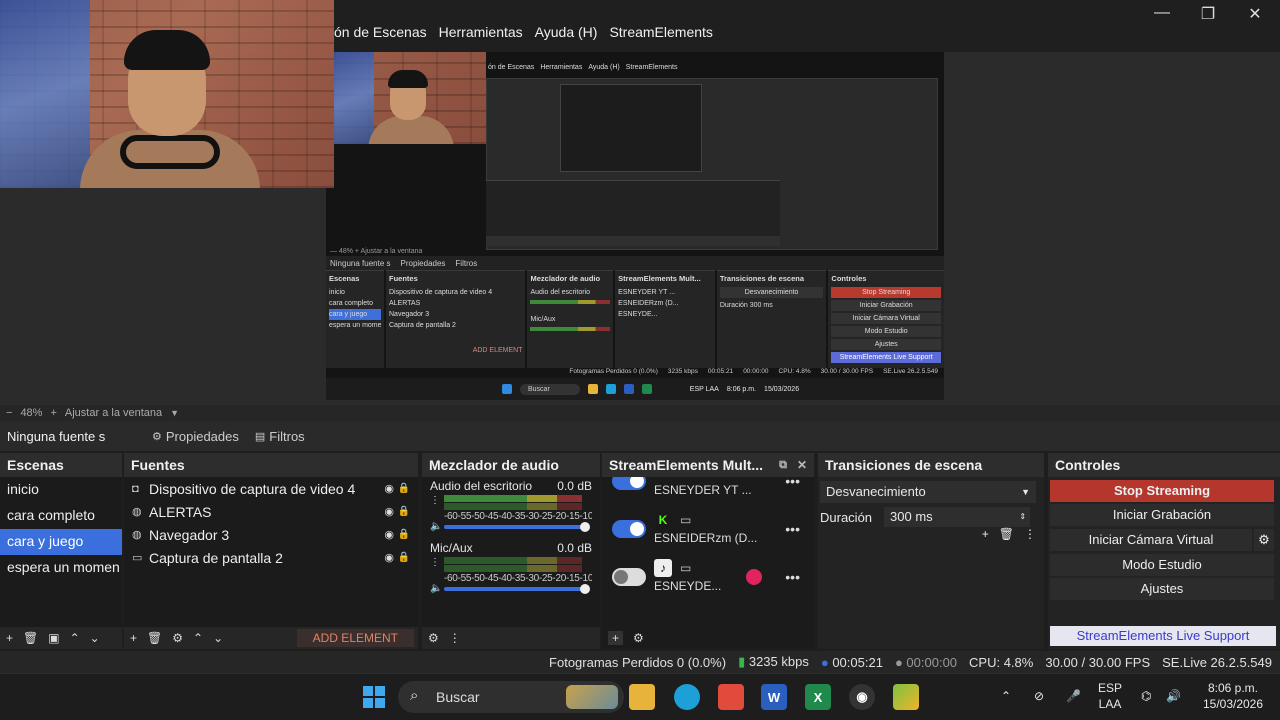 Image resolution: width=1280 pixels, height=720 pixels. Describe the element at coordinates (1233, 696) in the screenshot. I see `clock: 8:06 p.m. 15/03/2026` at that location.